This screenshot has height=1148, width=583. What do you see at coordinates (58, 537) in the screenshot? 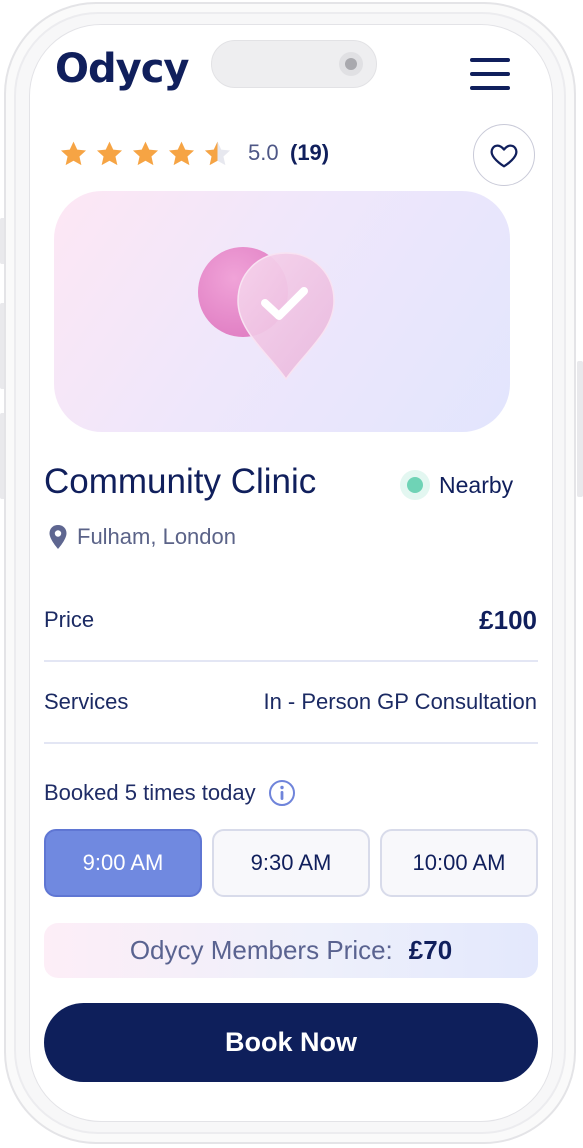
I see `map-pin-icon` at bounding box center [58, 537].